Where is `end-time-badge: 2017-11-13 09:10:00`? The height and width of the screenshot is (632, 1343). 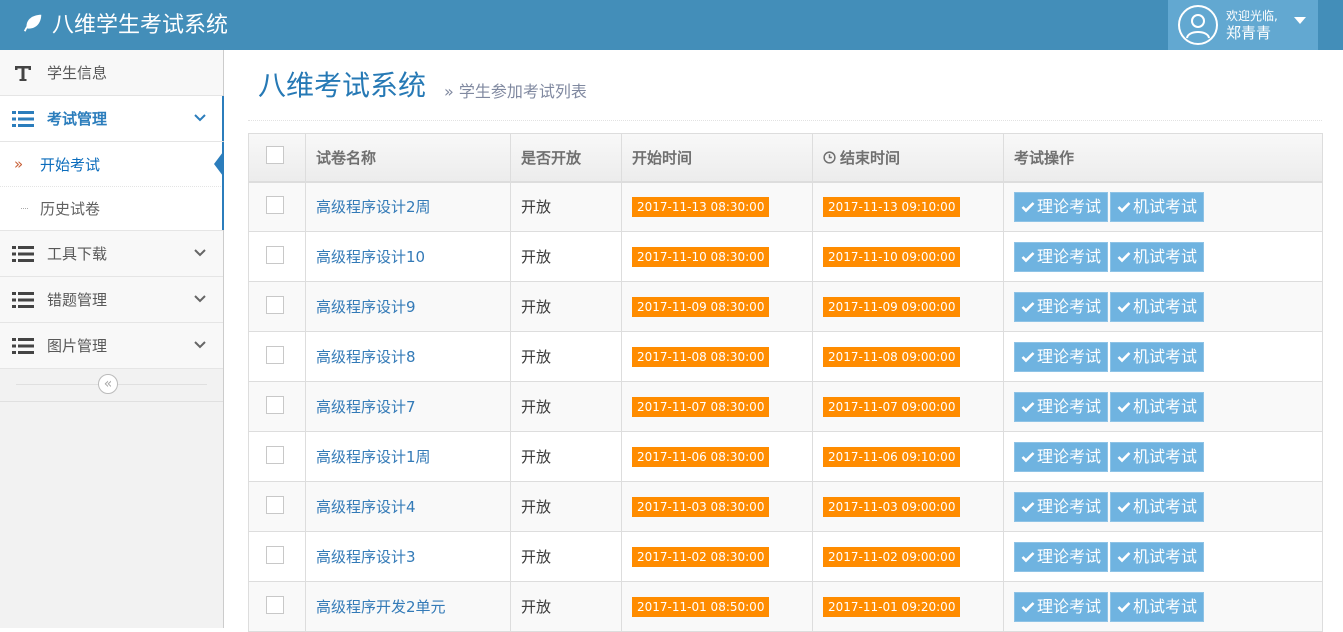
end-time-badge: 2017-11-13 09:10:00 is located at coordinates (892, 206).